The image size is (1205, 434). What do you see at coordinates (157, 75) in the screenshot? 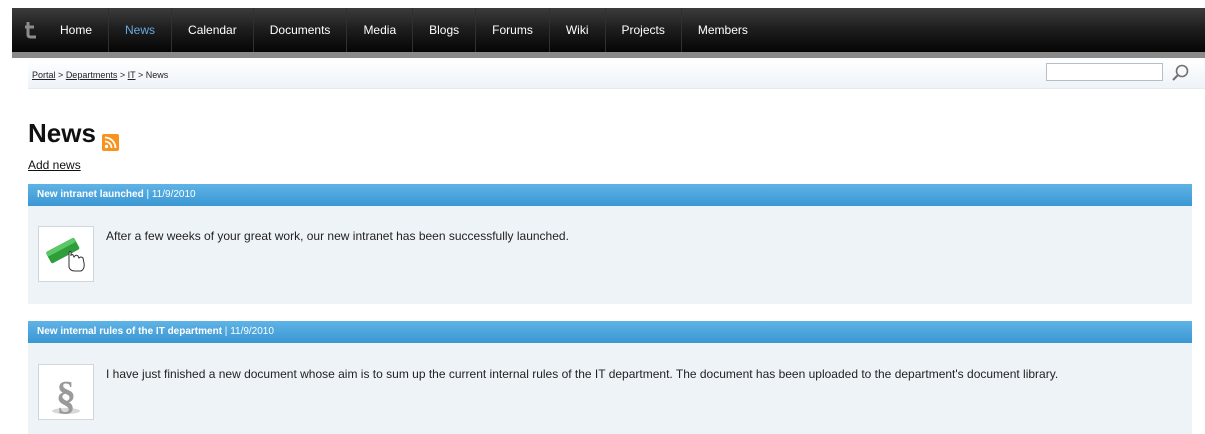
I see `breadcrumb-current: News` at bounding box center [157, 75].